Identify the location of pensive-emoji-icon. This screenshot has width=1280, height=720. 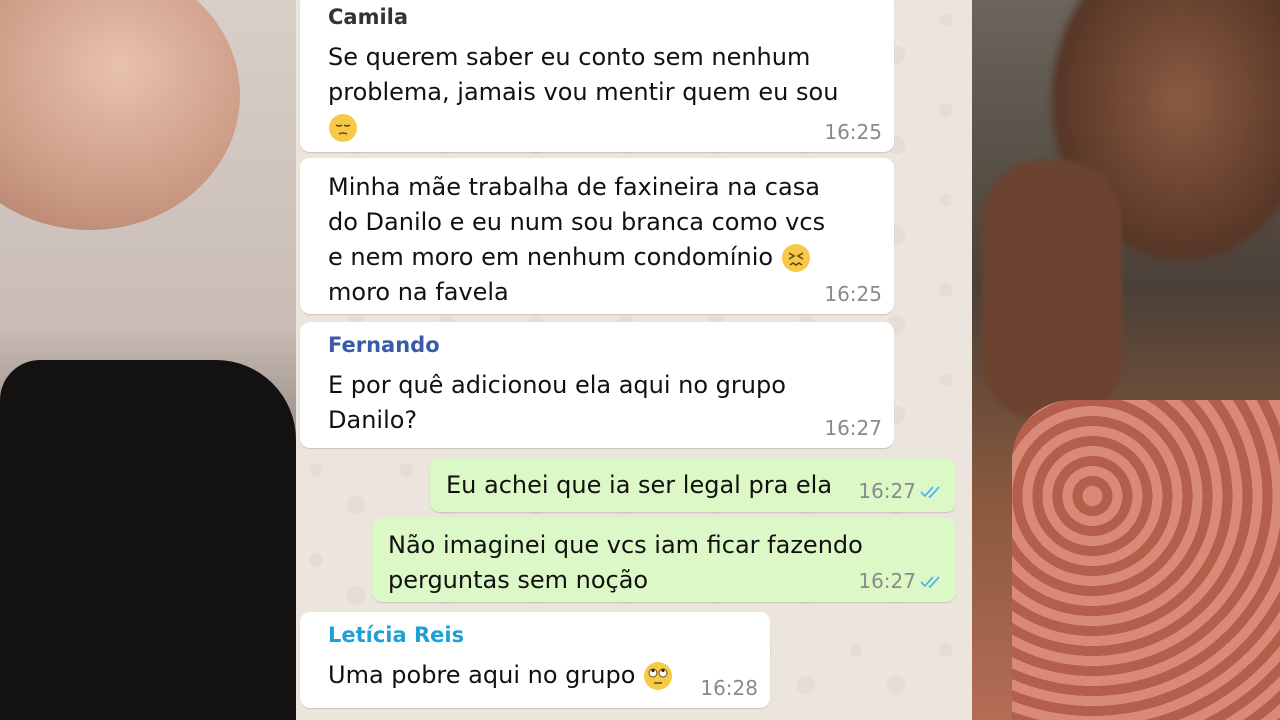
(343, 128).